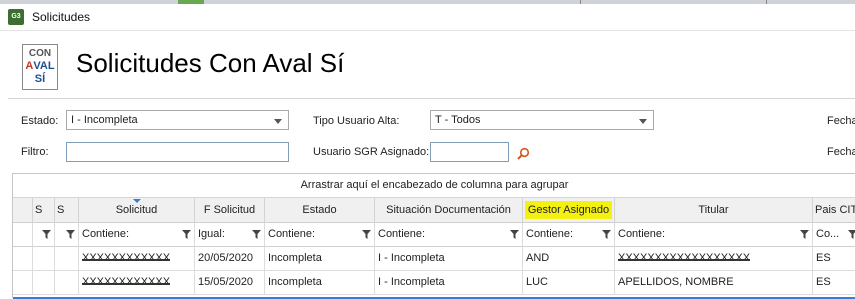 The height and width of the screenshot is (299, 855). I want to click on column-header-solicitud-label: Solicitud, so click(136, 210).